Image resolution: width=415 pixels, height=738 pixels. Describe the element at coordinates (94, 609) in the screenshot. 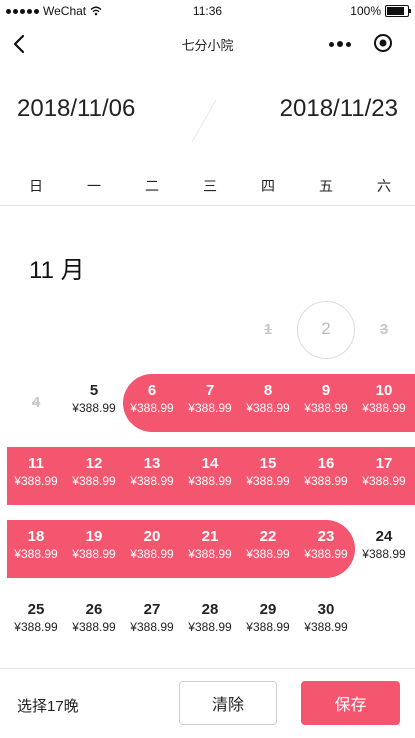

I see `day-number: 26` at that location.